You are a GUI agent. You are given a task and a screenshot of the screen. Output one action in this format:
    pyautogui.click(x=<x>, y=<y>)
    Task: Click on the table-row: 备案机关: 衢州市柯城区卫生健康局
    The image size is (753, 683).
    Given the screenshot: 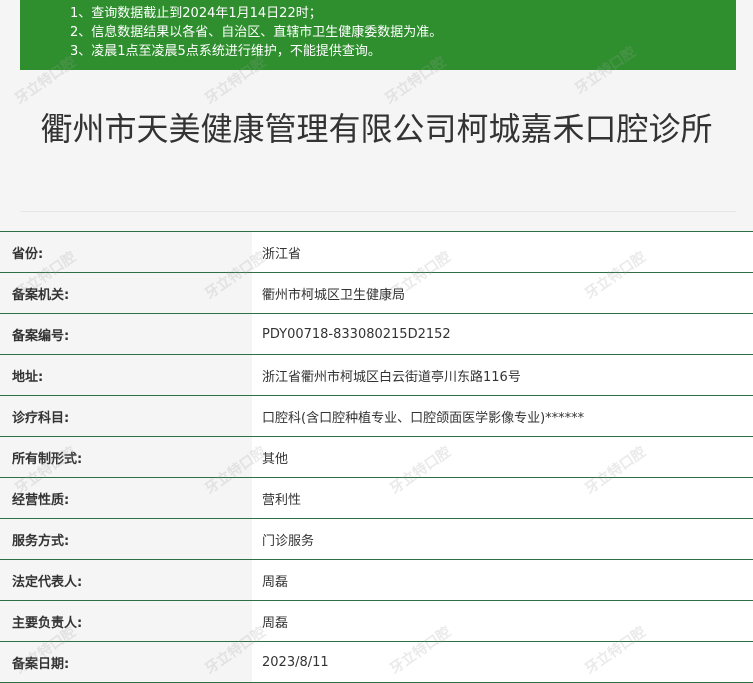 What is the action you would take?
    pyautogui.click(x=376, y=293)
    